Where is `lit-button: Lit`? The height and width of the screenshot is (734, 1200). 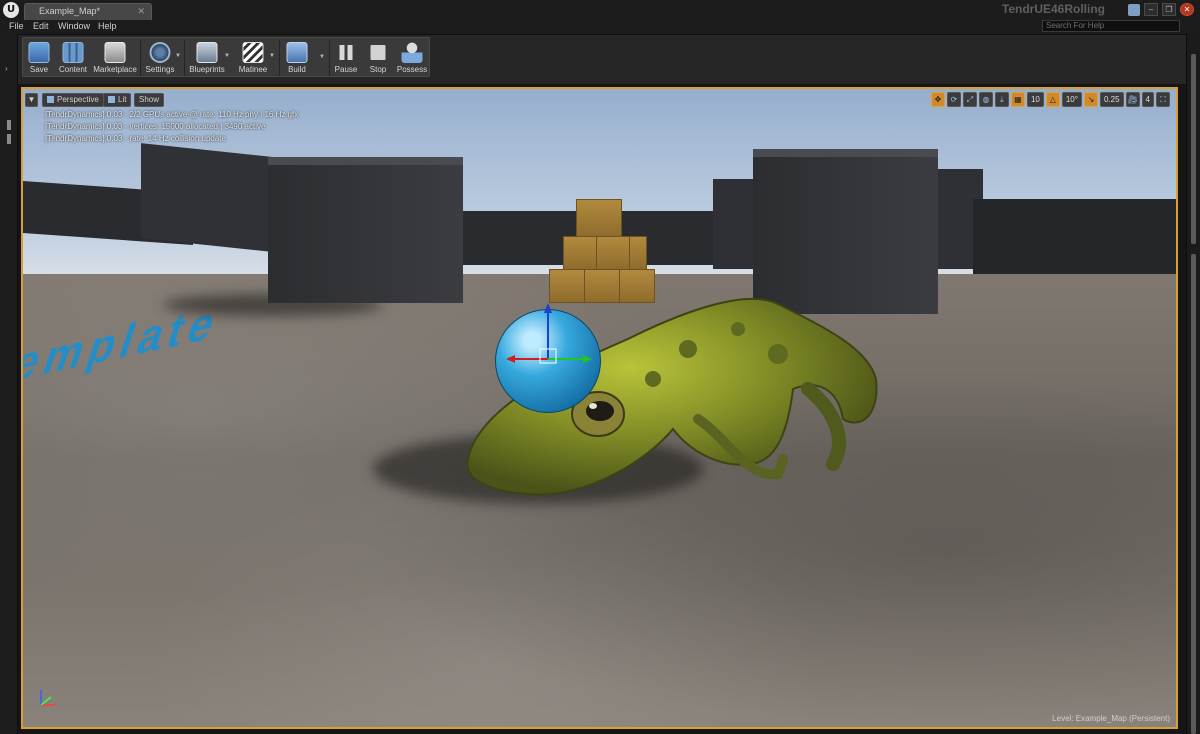 lit-button: Lit is located at coordinates (117, 100).